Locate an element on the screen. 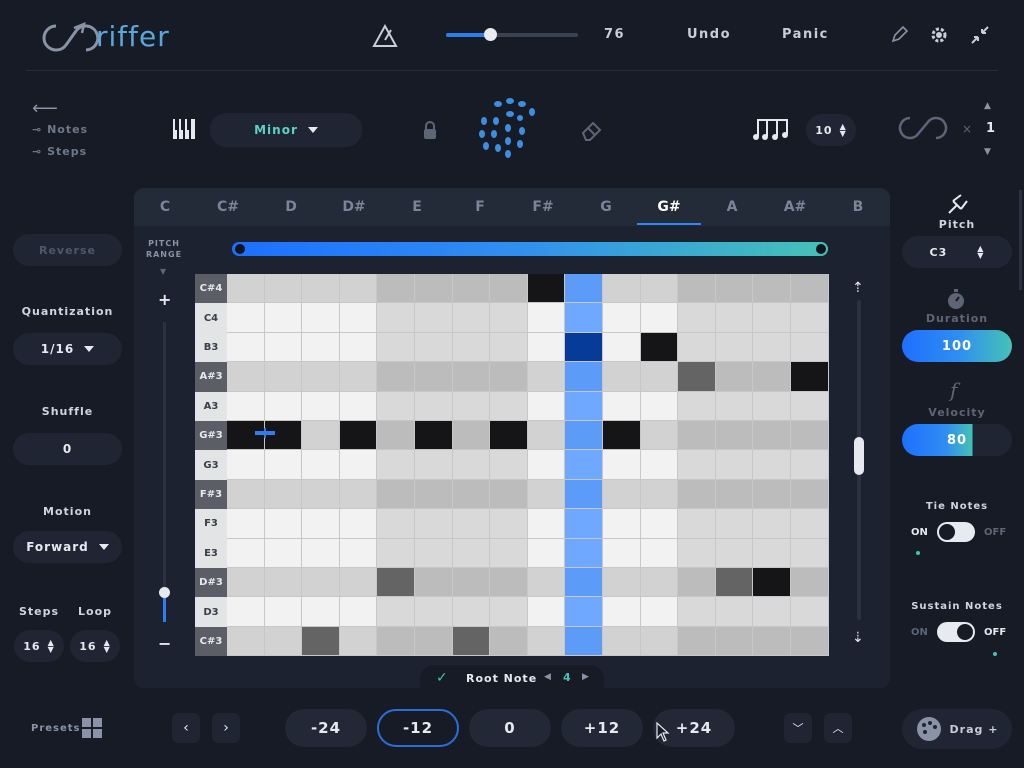  key-tab-d-sharp: D# is located at coordinates (354, 207).